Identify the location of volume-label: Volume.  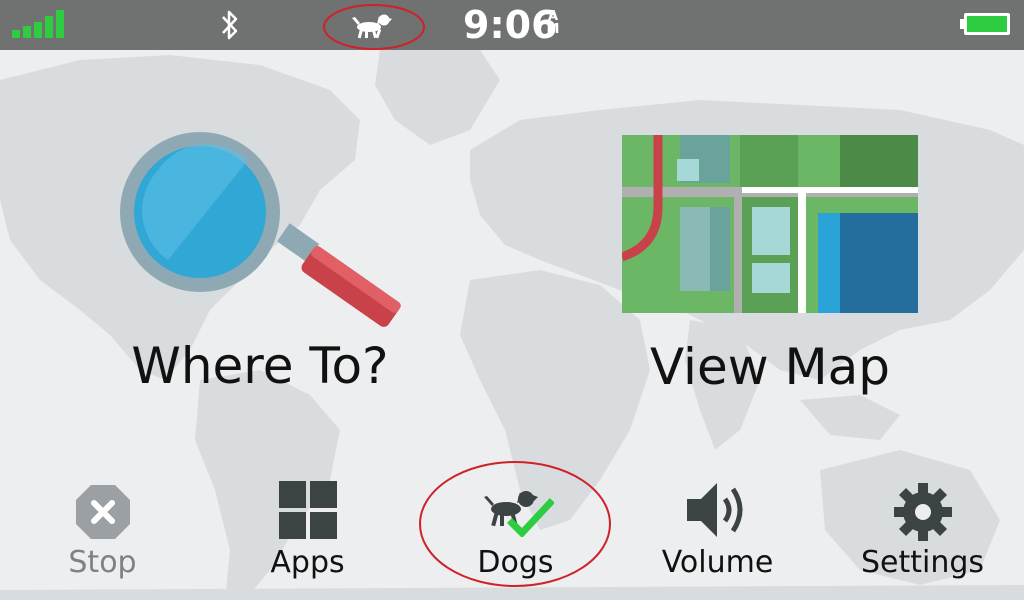
(717, 562).